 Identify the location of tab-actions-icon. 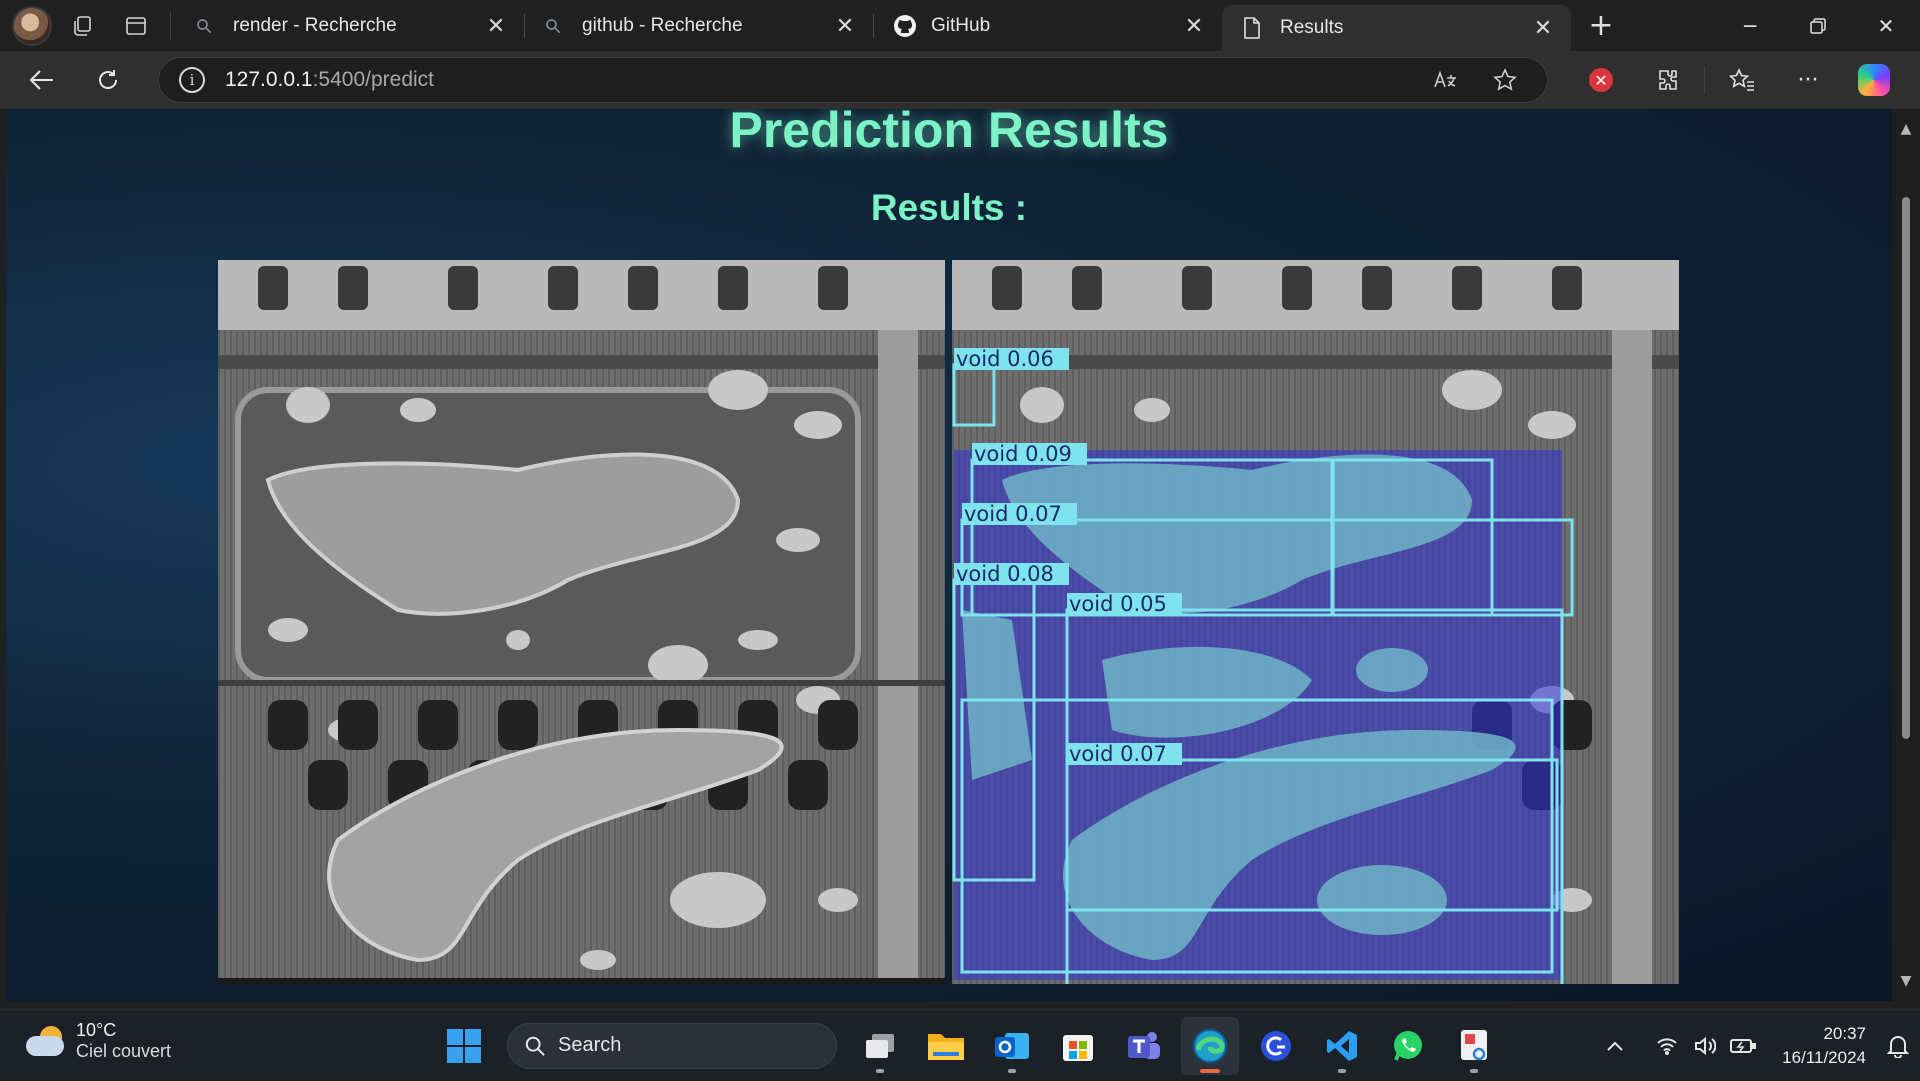
(136, 26).